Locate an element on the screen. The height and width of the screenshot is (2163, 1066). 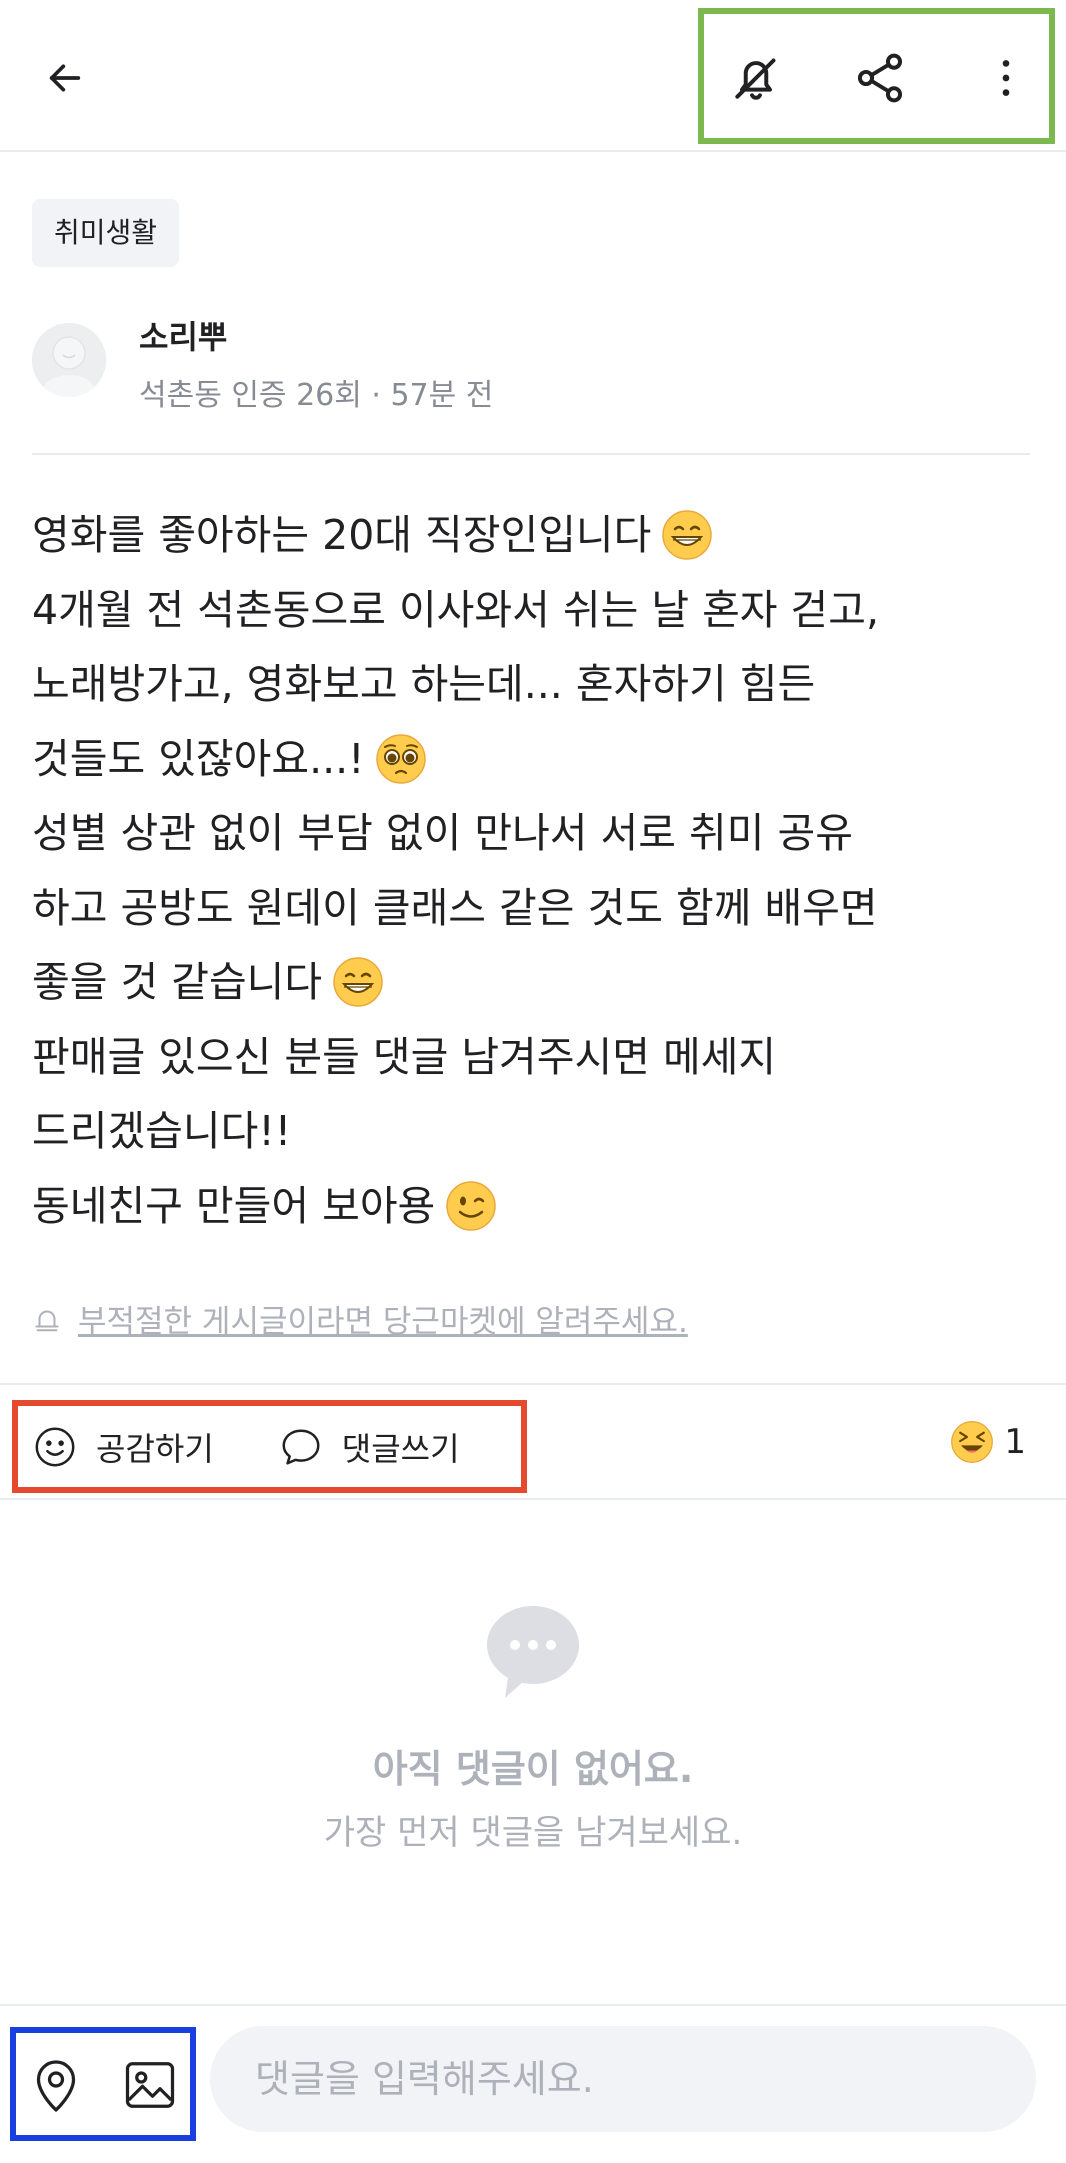
winking-face-emoji-icon is located at coordinates (471, 1206).